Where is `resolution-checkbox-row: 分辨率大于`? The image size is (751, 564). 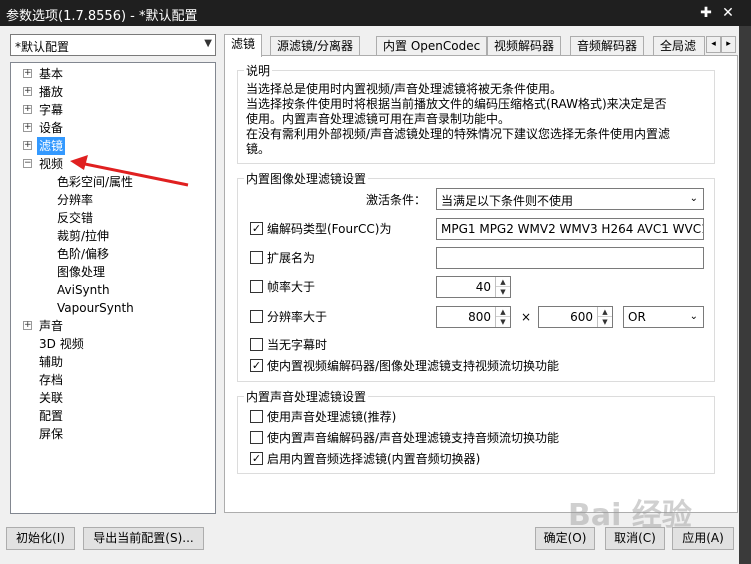 resolution-checkbox-row: 分辨率大于 is located at coordinates (288, 317).